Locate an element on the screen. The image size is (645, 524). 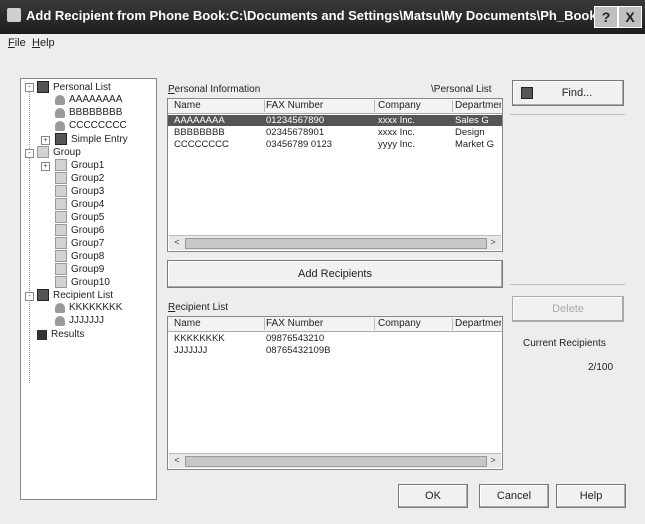
tree-group-item: Group8 is located at coordinates (79, 256).